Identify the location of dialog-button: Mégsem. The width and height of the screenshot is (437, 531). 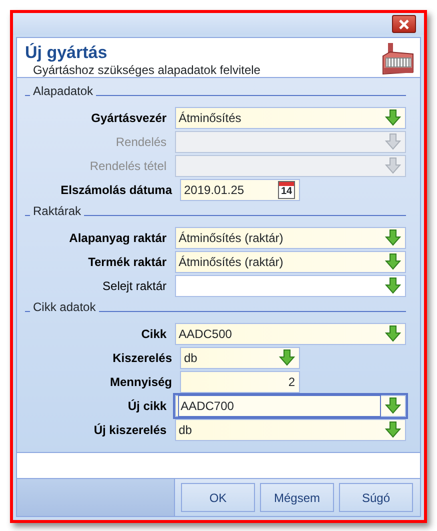
(297, 497).